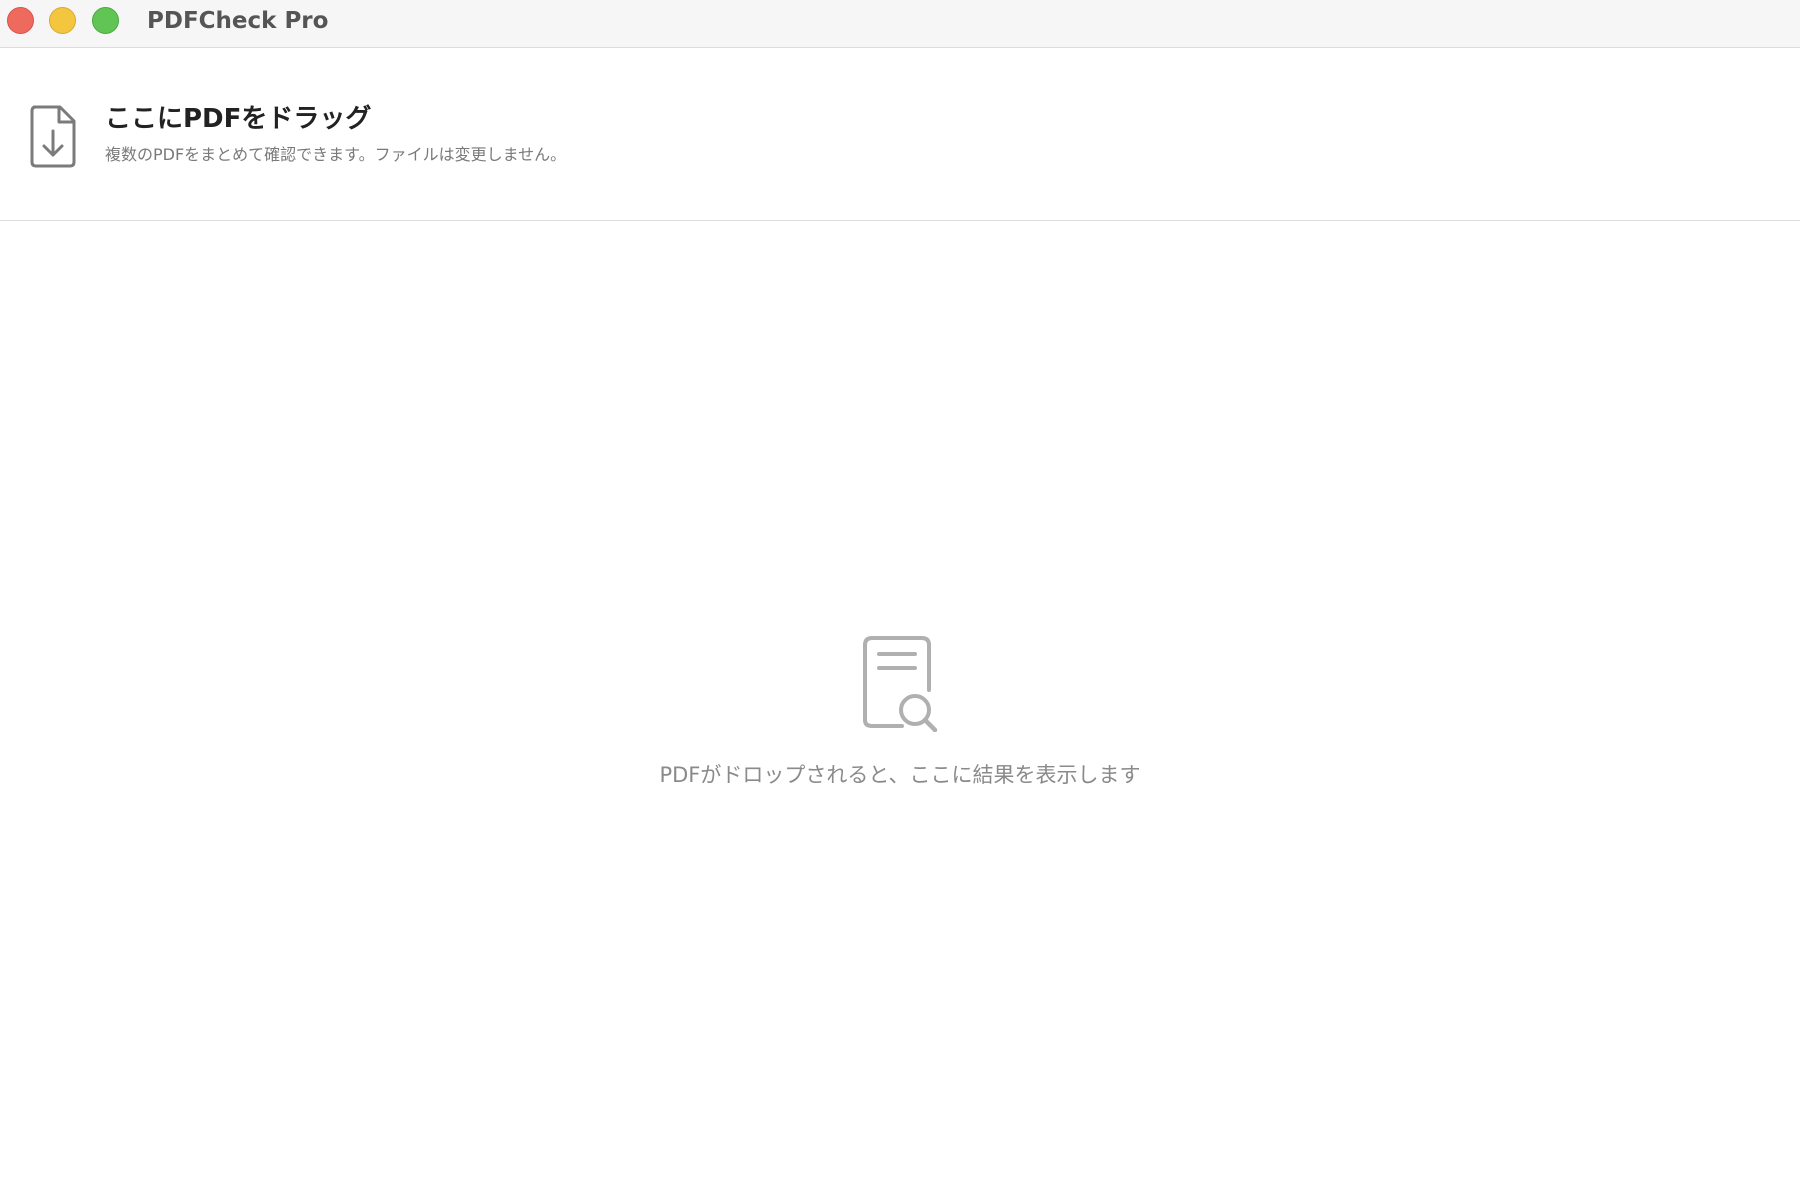  What do you see at coordinates (336, 154) in the screenshot?
I see `drop-zone-subtitle: 複数のPDFをまとめて確認できます。ファイルは変更しません。` at bounding box center [336, 154].